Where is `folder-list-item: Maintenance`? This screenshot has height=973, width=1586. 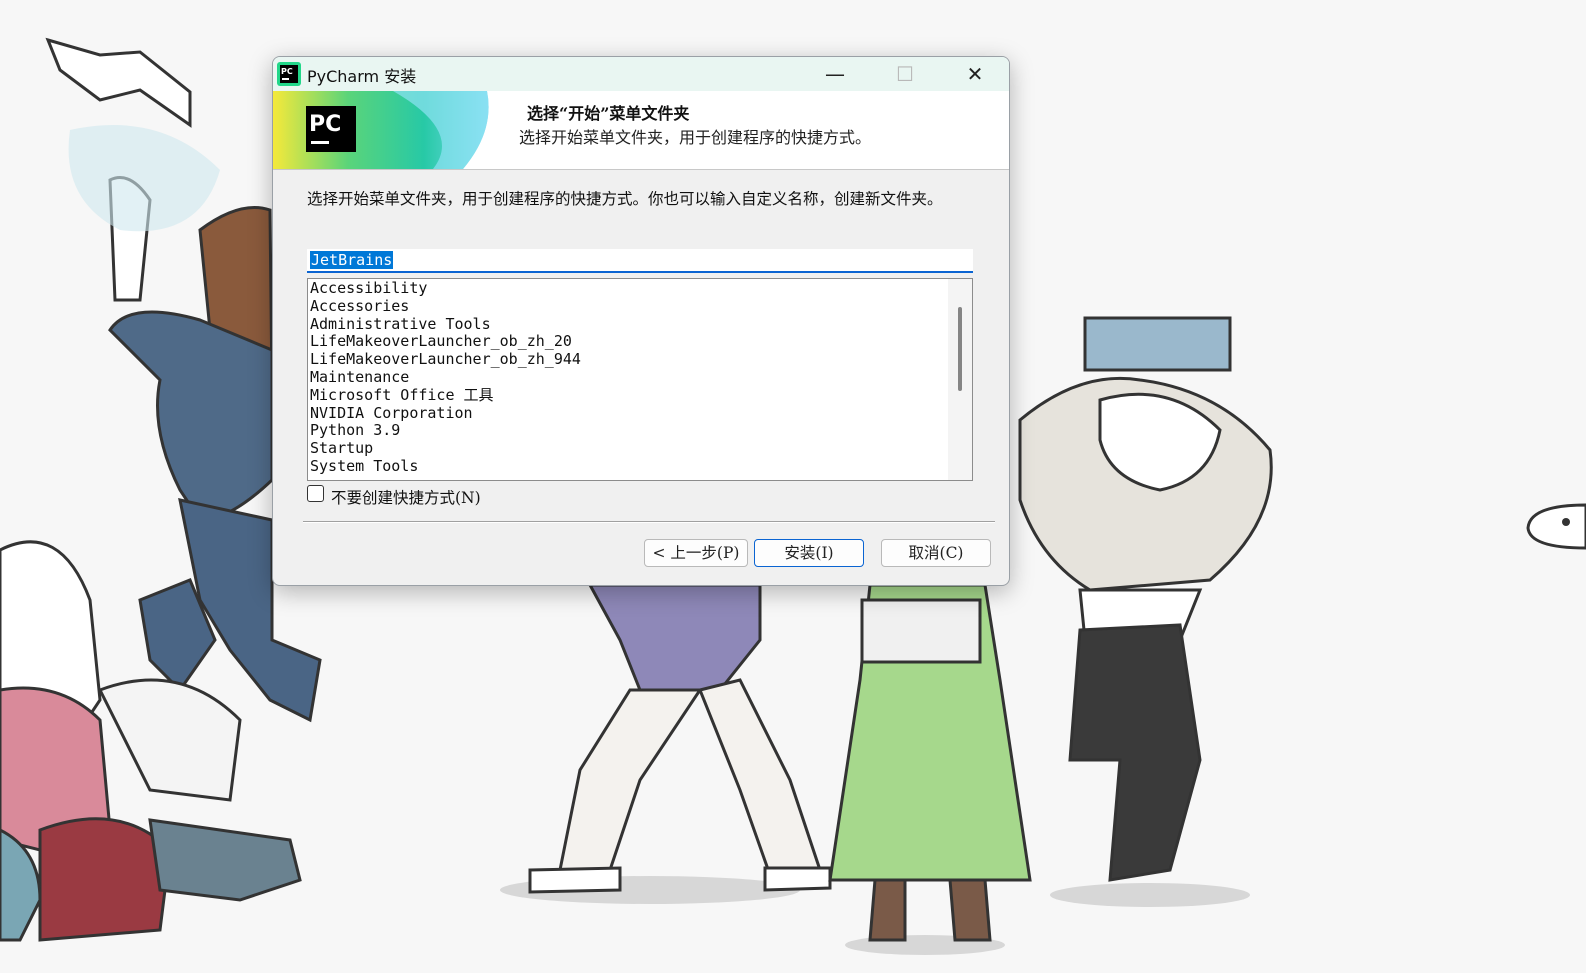
folder-list-item: Maintenance is located at coordinates (627, 377).